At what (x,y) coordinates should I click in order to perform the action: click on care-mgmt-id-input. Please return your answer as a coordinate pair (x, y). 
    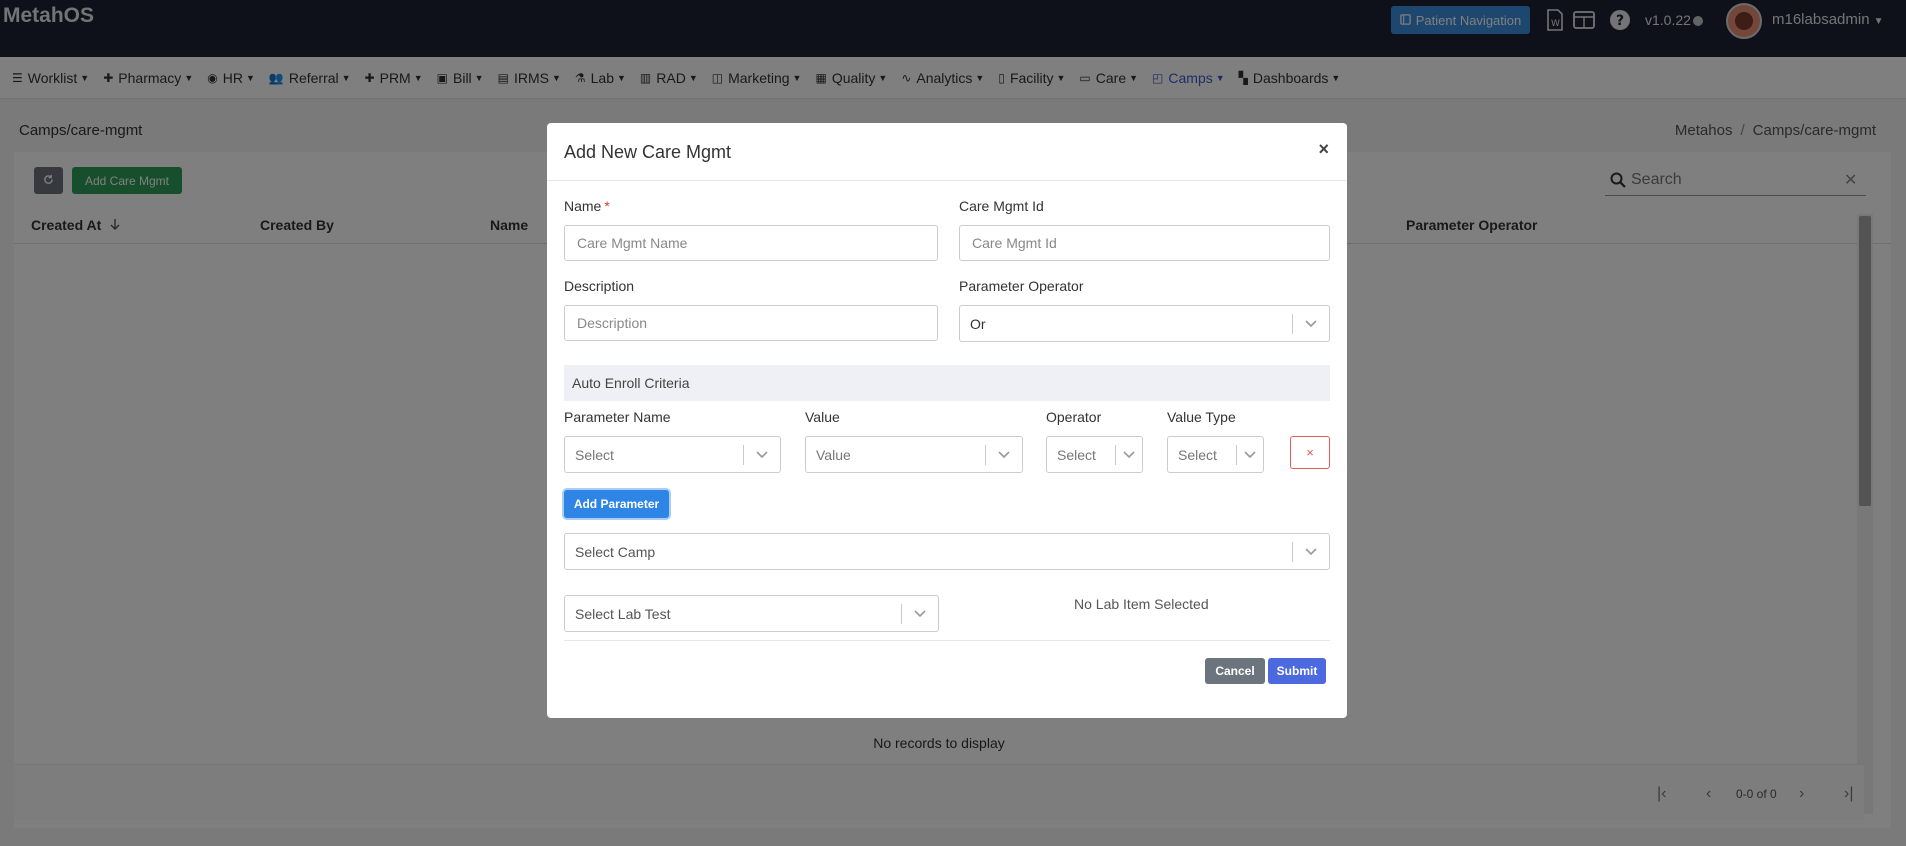
    Looking at the image, I should click on (1144, 243).